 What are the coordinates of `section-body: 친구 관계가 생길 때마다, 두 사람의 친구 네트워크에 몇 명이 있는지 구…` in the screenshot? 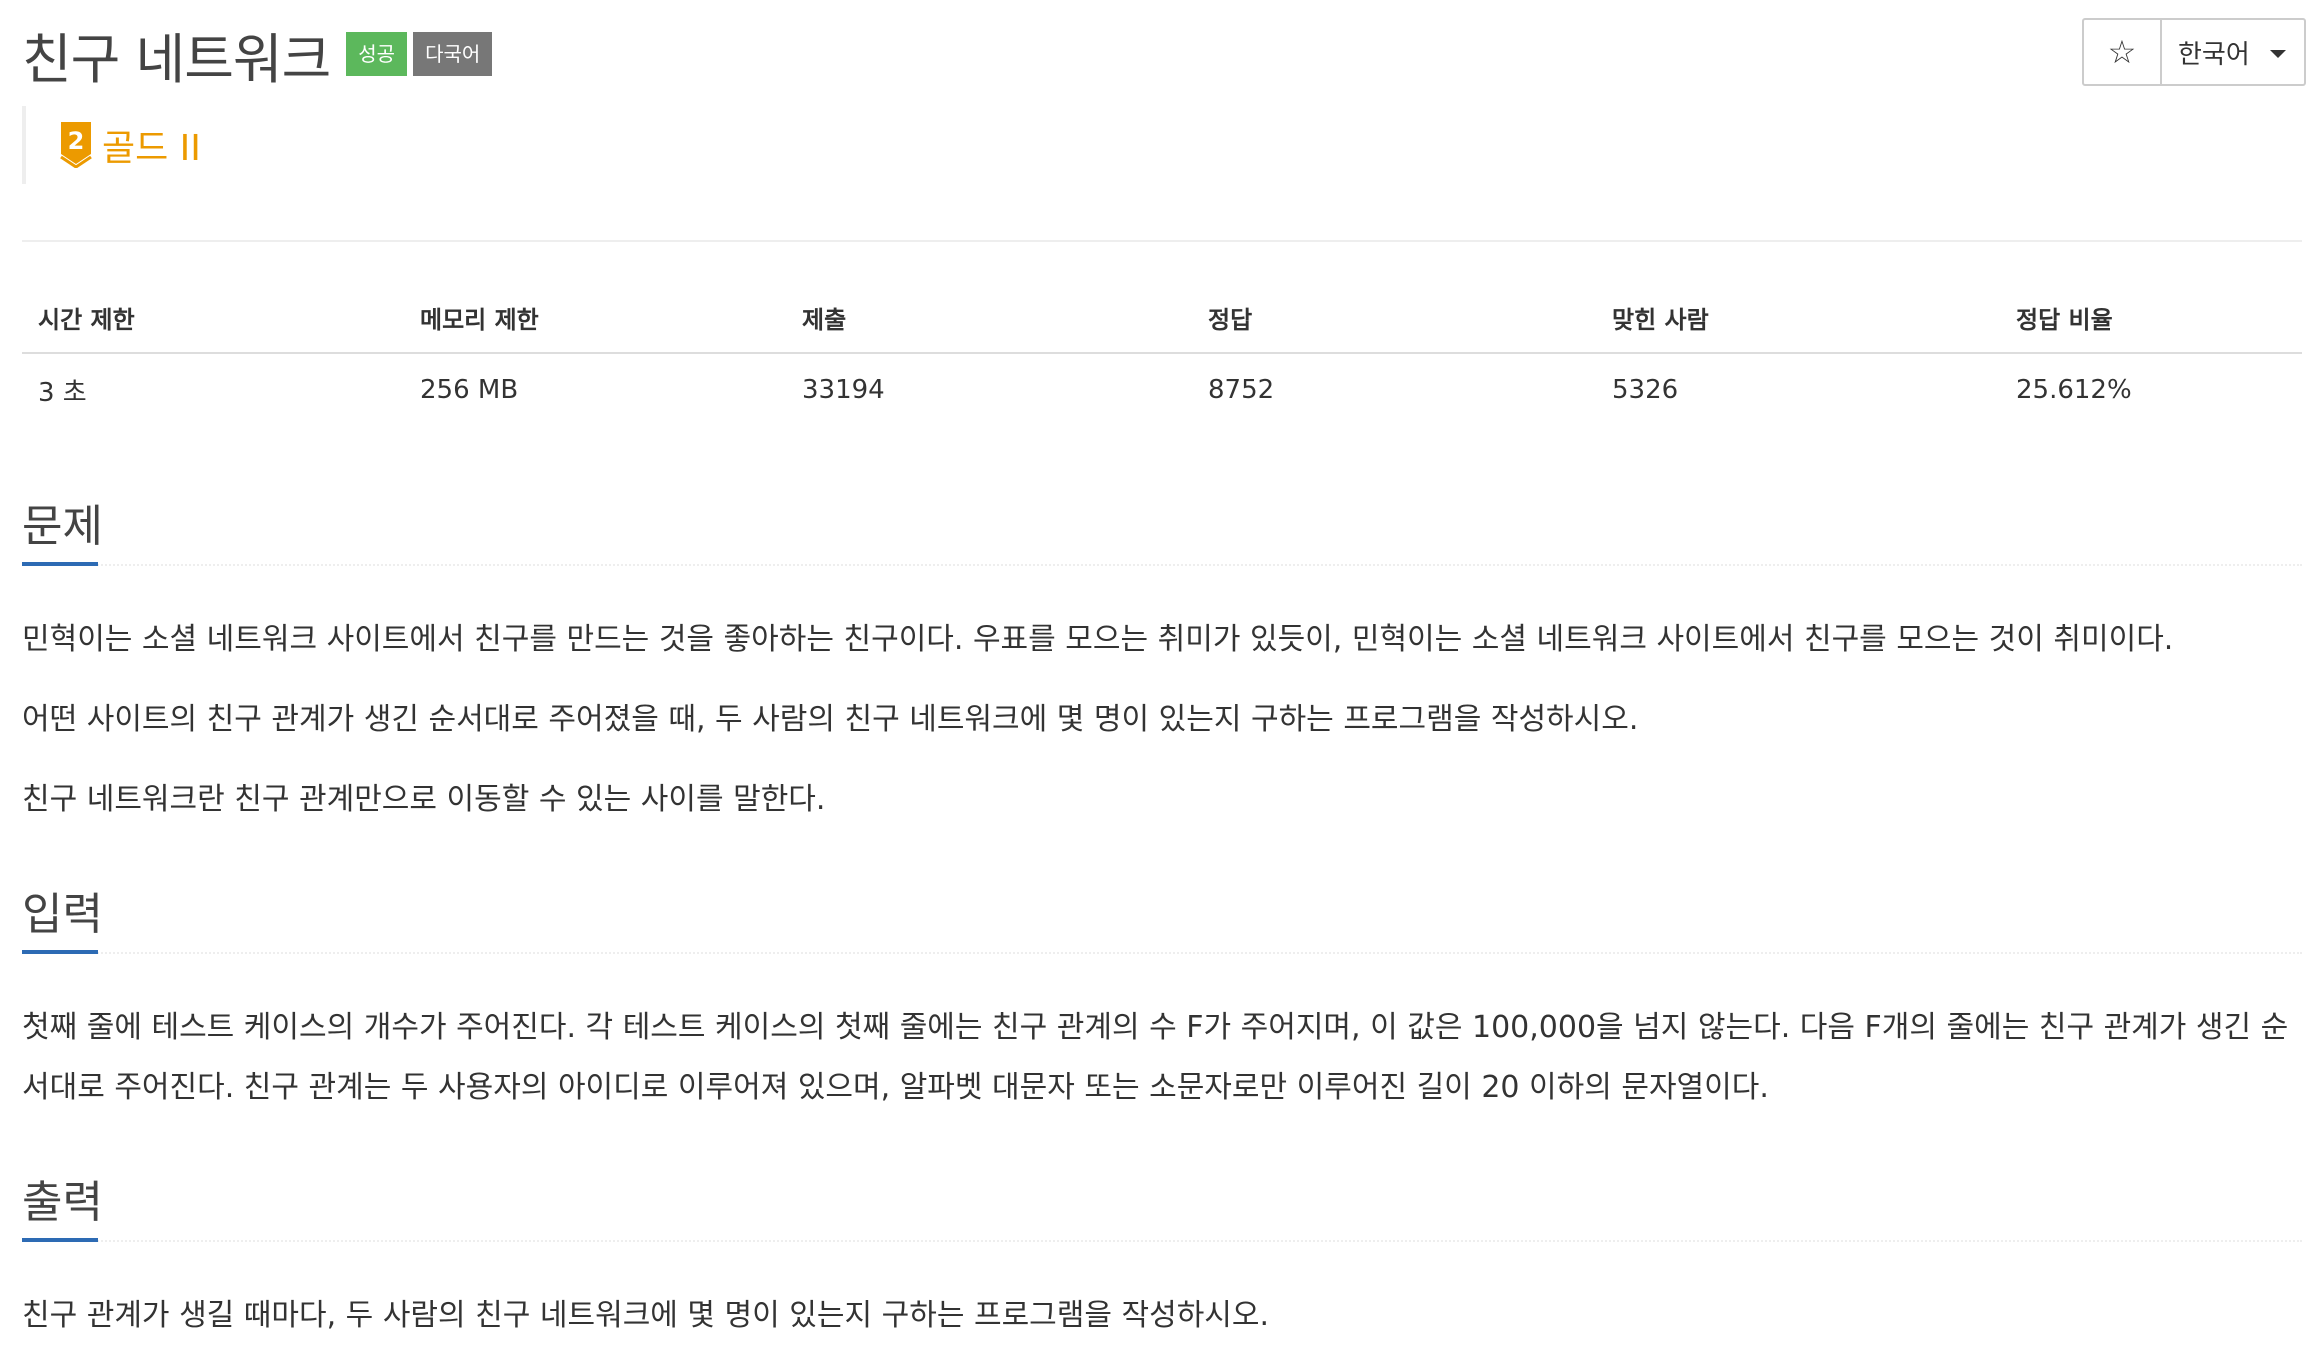 It's located at (1162, 1294).